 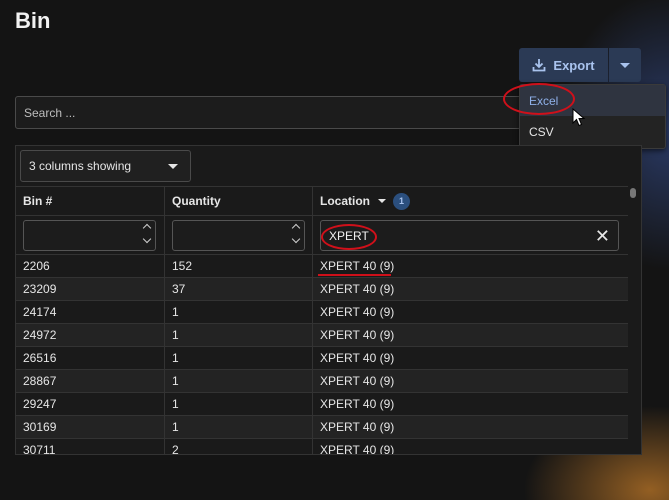 I want to click on column-header-quantity: Quantity, so click(x=239, y=201).